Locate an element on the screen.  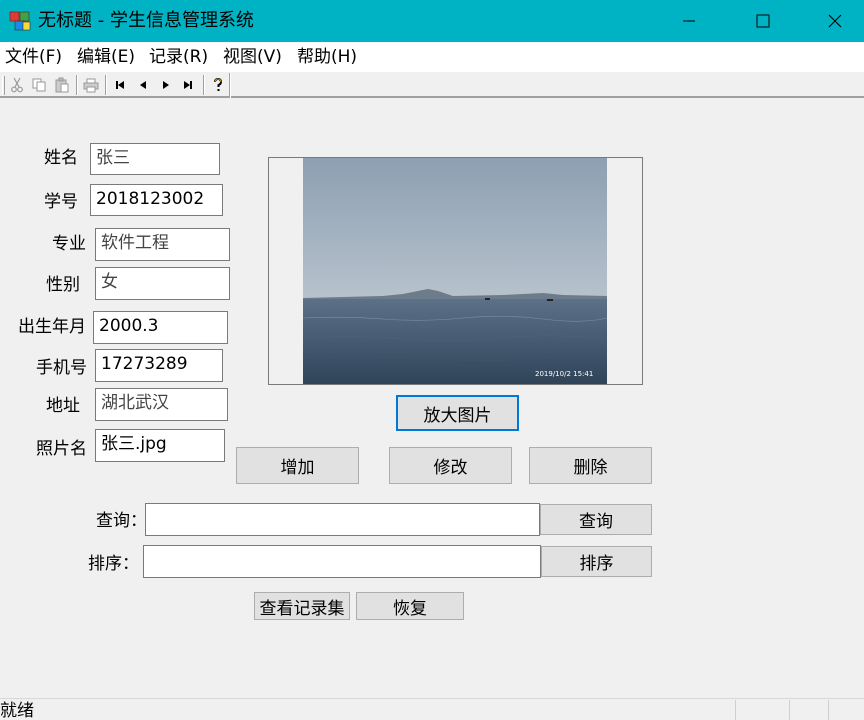
phone-field: 17273289 is located at coordinates (159, 365).